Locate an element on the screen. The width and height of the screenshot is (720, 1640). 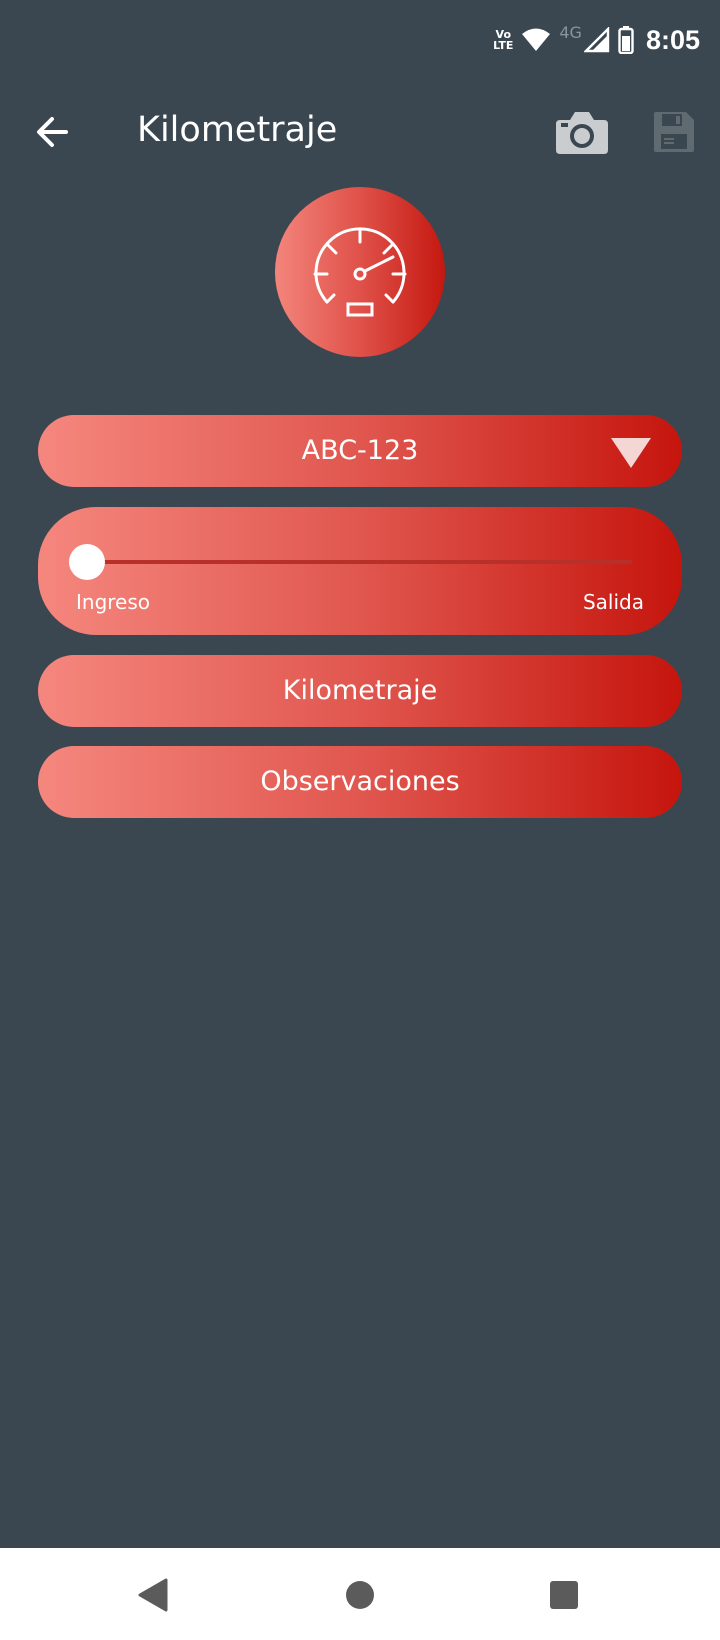
nav-home-icon is located at coordinates (360, 1595).